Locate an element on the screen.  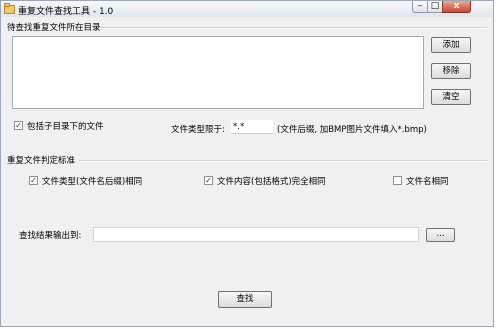
file-type-input: *.* is located at coordinates (252, 127).